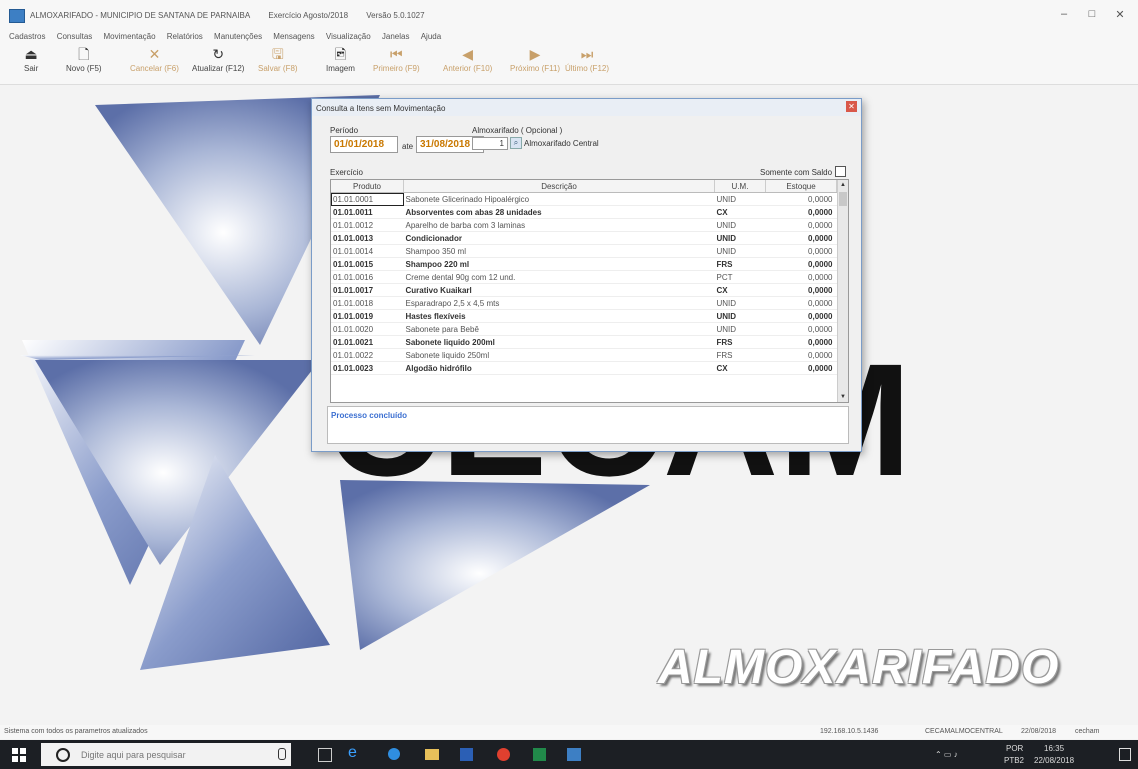  I want to click on chrome-icon, so click(503, 754).